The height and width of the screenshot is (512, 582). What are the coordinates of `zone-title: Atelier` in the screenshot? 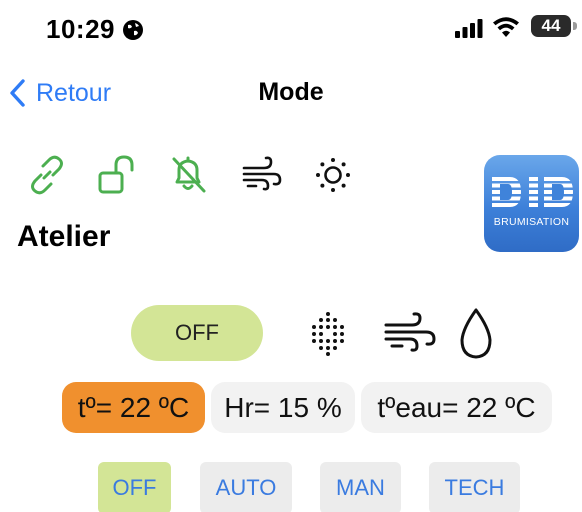 It's located at (64, 236).